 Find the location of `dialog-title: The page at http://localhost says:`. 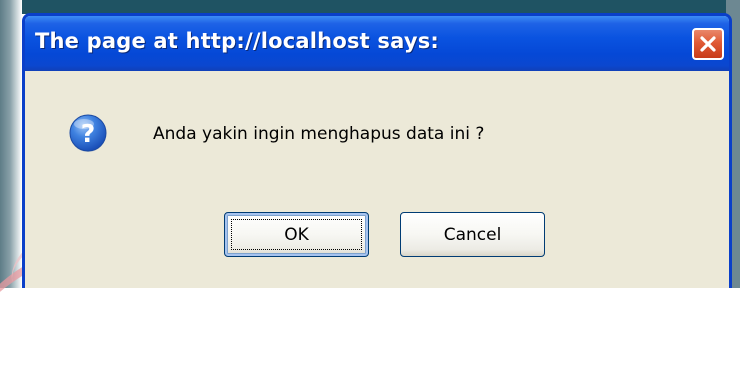

dialog-title: The page at http://localhost says: is located at coordinates (237, 41).